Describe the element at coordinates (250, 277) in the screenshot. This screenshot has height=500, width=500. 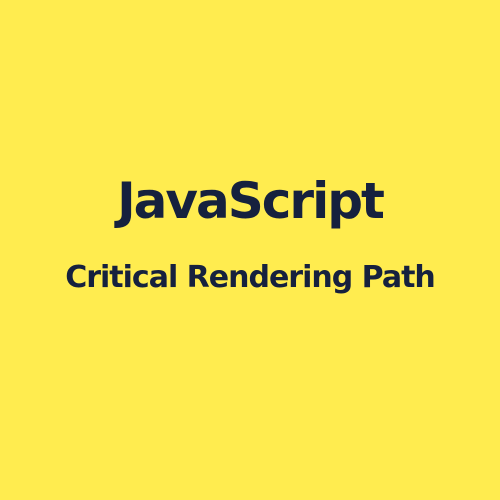
I see `cover-subtitle: Critical Rendering Path` at that location.